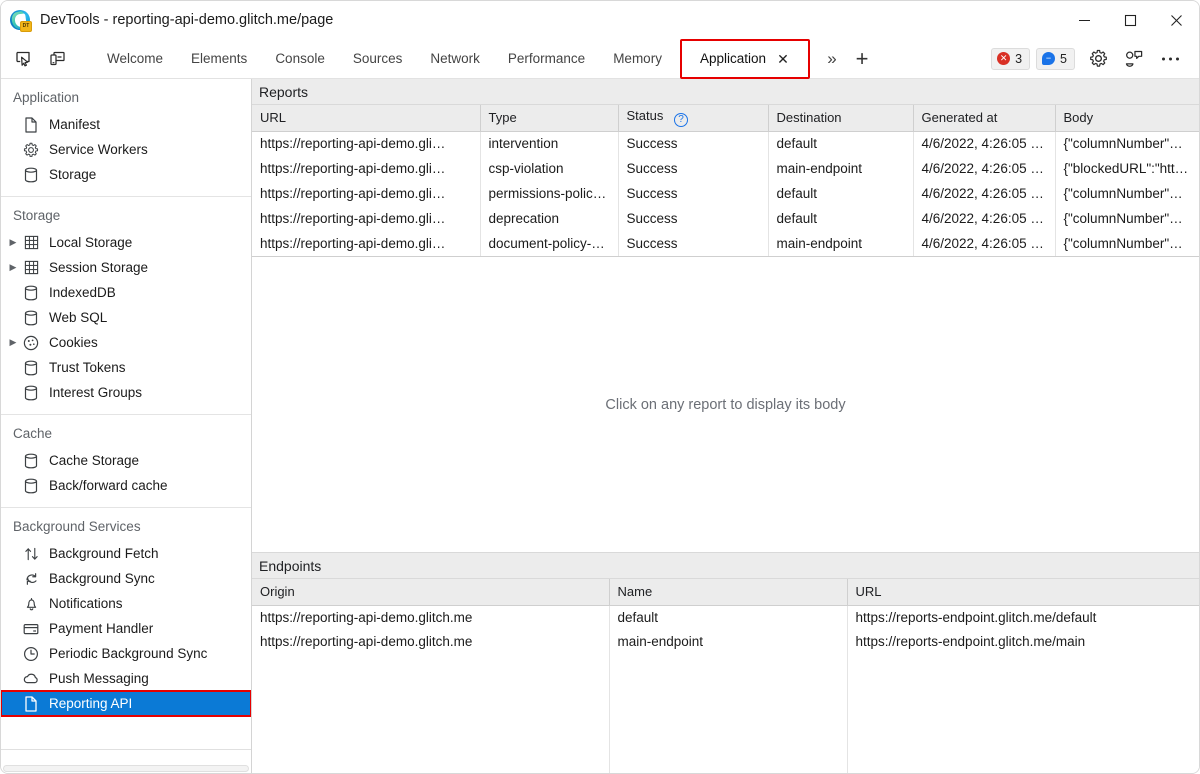 The image size is (1200, 774). I want to click on sidebar-item-payment-handler: ▶ Payment Handler, so click(126, 628).